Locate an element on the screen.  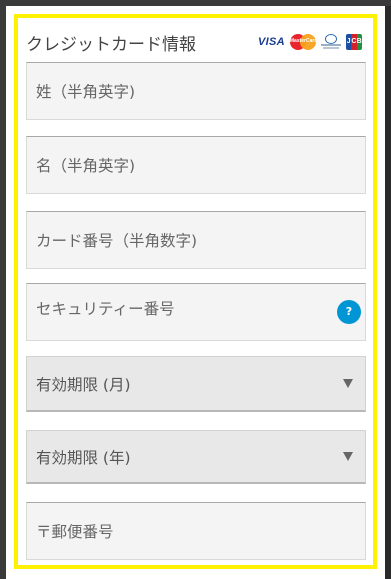
diners-club-logo-icon is located at coordinates (330, 42).